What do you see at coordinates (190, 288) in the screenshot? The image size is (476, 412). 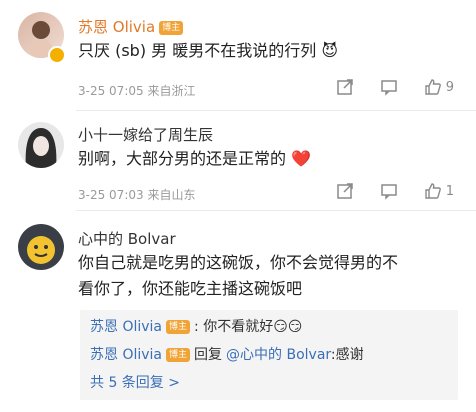 I see `comment-text-line-2: 看你了，你还能吃主播这碗饭吧` at bounding box center [190, 288].